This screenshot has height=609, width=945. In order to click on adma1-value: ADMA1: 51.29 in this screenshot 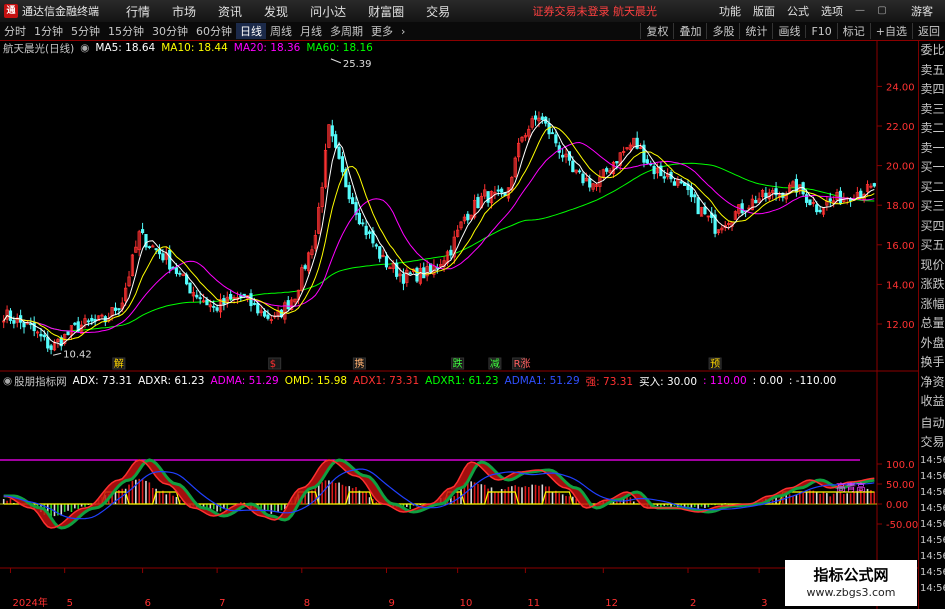, I will do `click(542, 381)`.